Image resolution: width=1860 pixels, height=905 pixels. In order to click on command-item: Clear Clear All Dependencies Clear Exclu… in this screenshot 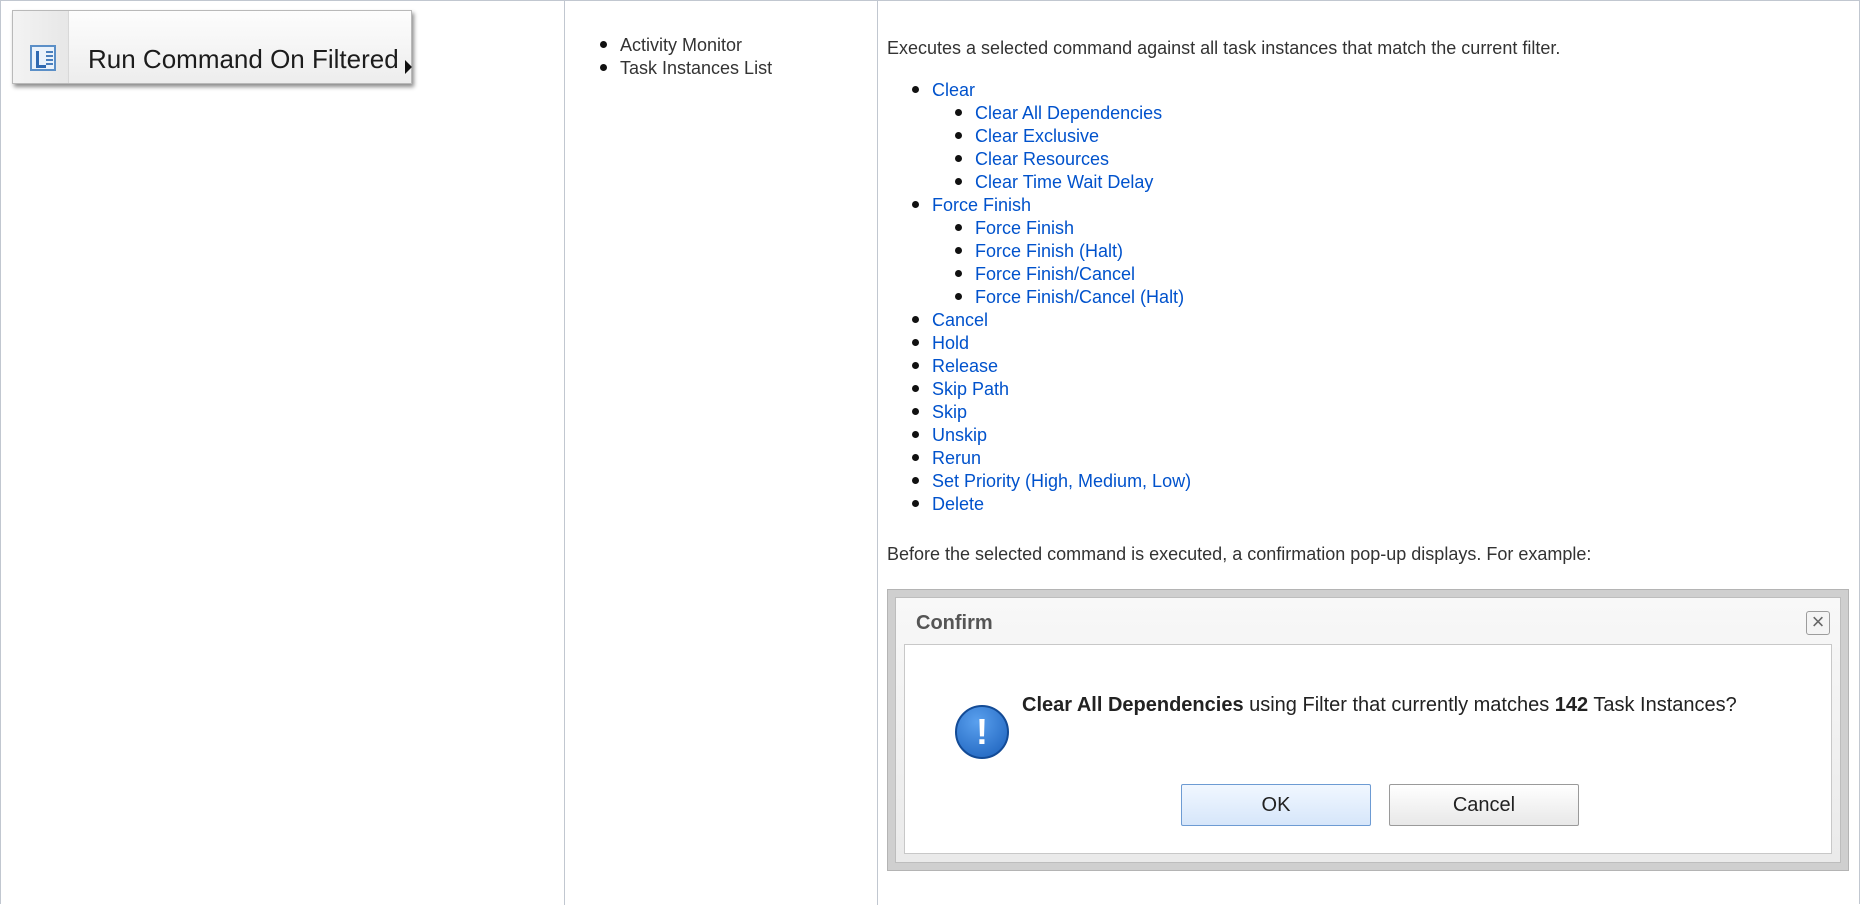, I will do `click(1051, 136)`.